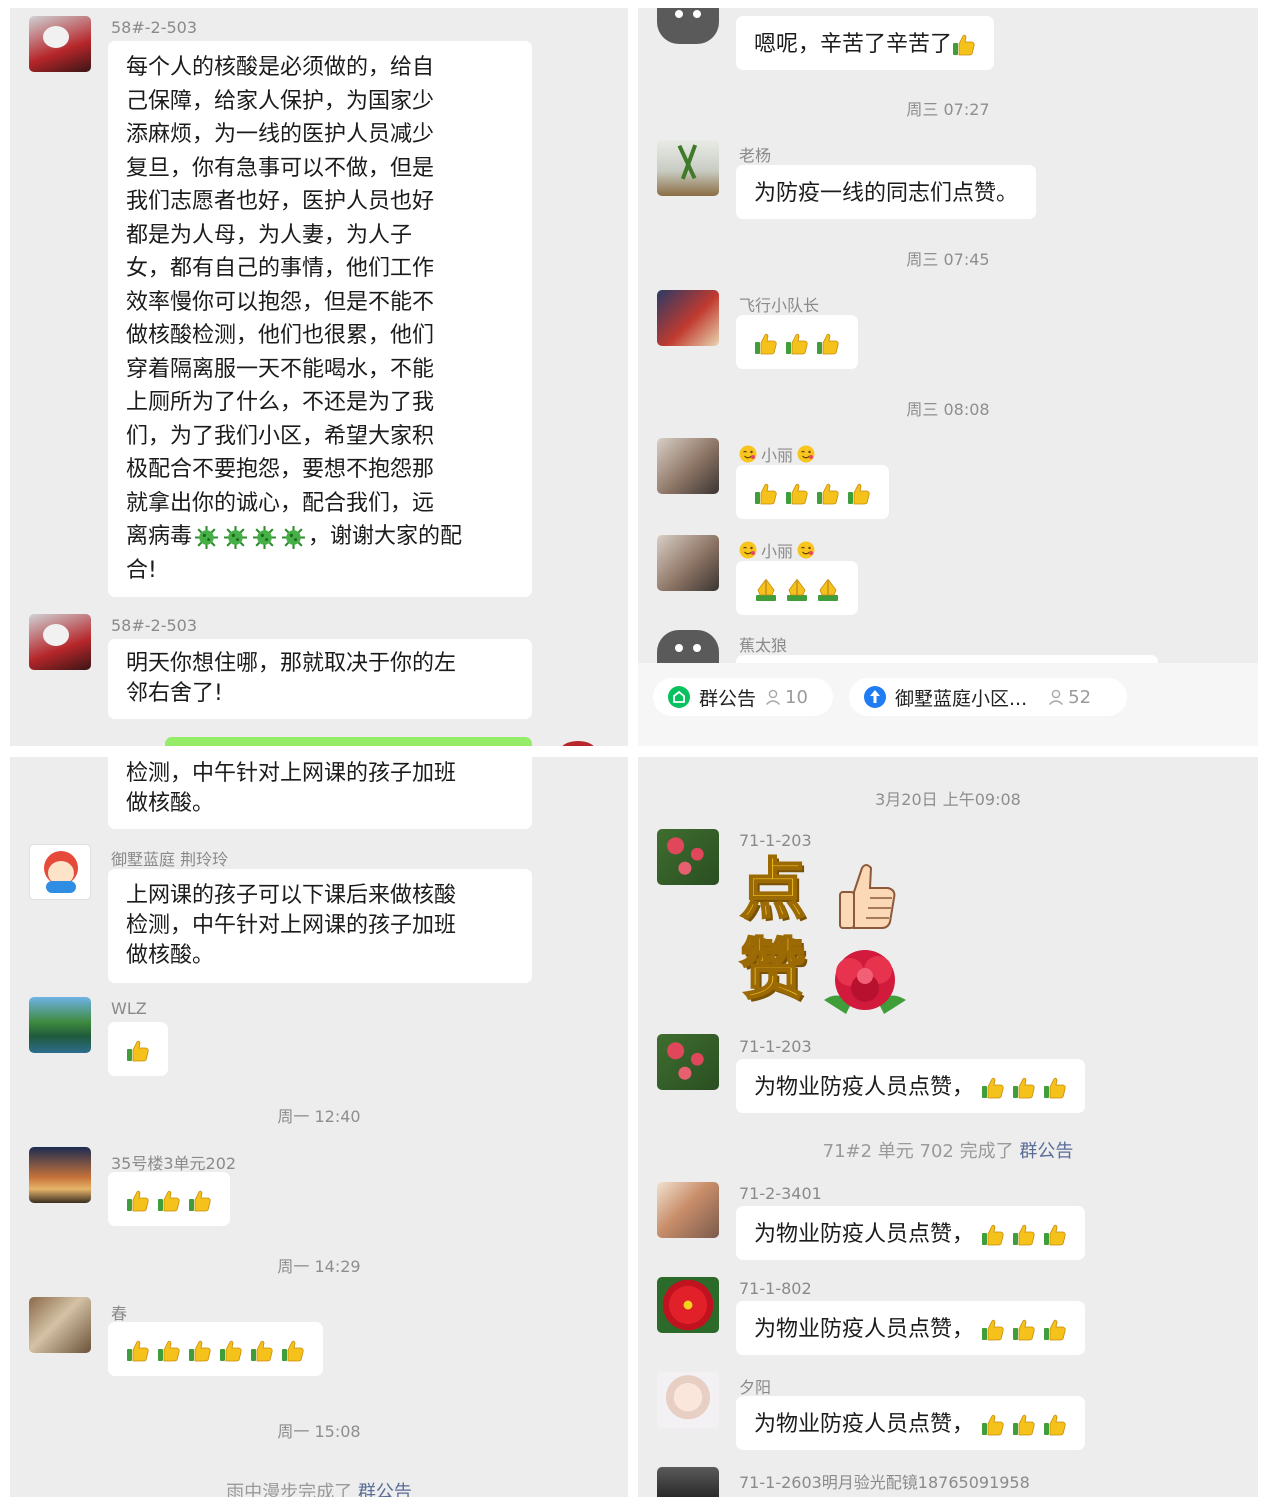  I want to click on message-line: 上网课的孩子可以下课后来做核酸, so click(291, 895).